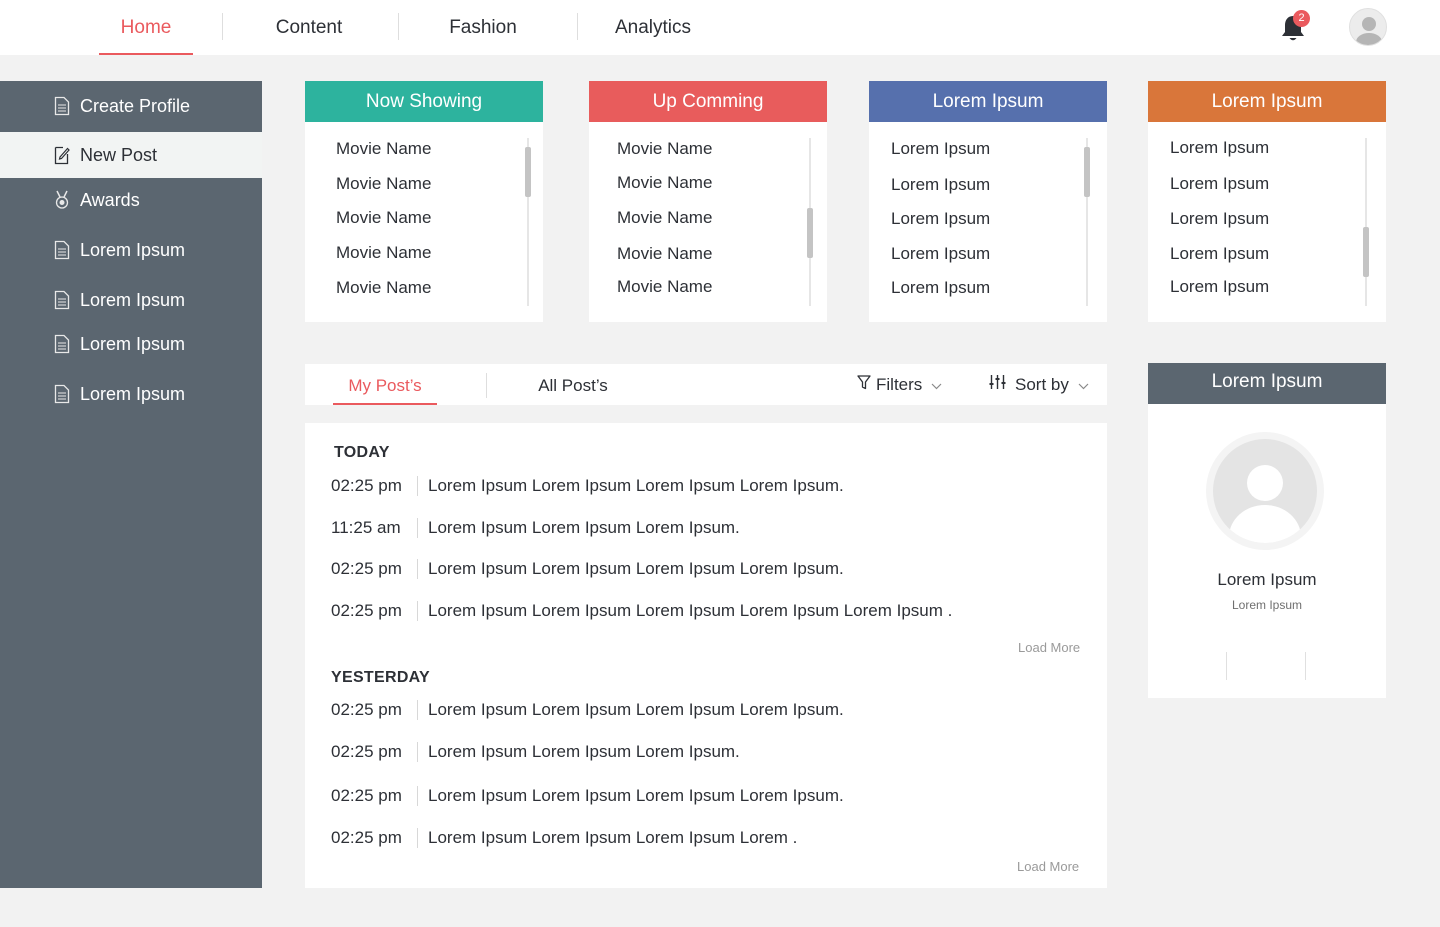 This screenshot has width=1440, height=927. I want to click on scrollbar-track, so click(1366, 222).